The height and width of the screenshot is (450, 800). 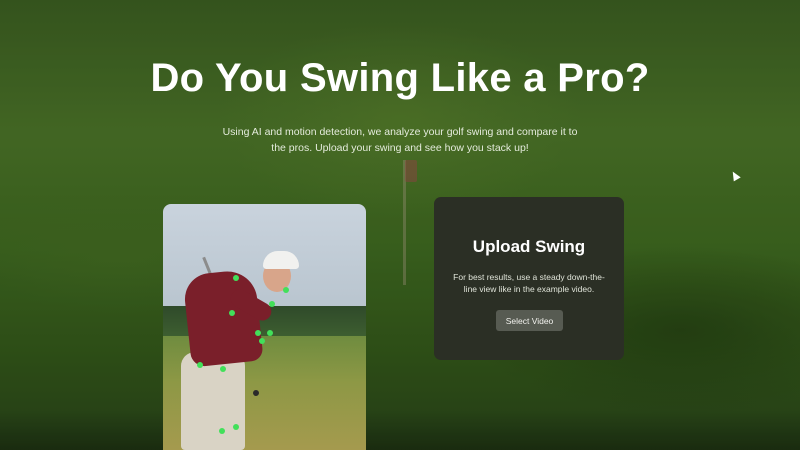 What do you see at coordinates (270, 333) in the screenshot?
I see `keypoint-wrist-right` at bounding box center [270, 333].